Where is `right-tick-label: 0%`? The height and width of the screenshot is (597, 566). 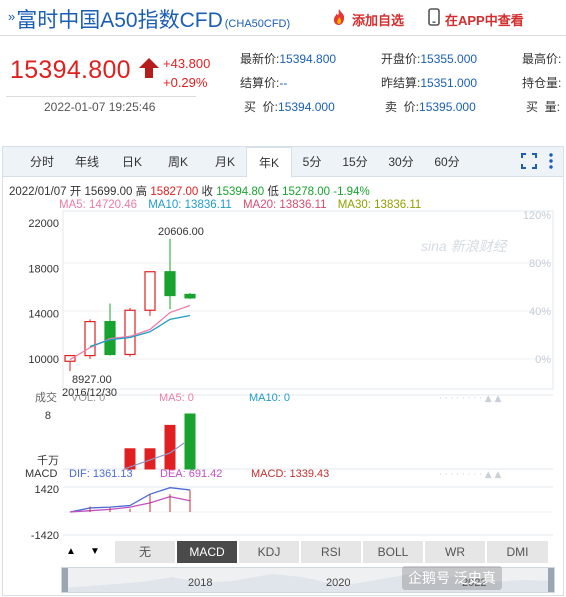 right-tick-label: 0% is located at coordinates (543, 360).